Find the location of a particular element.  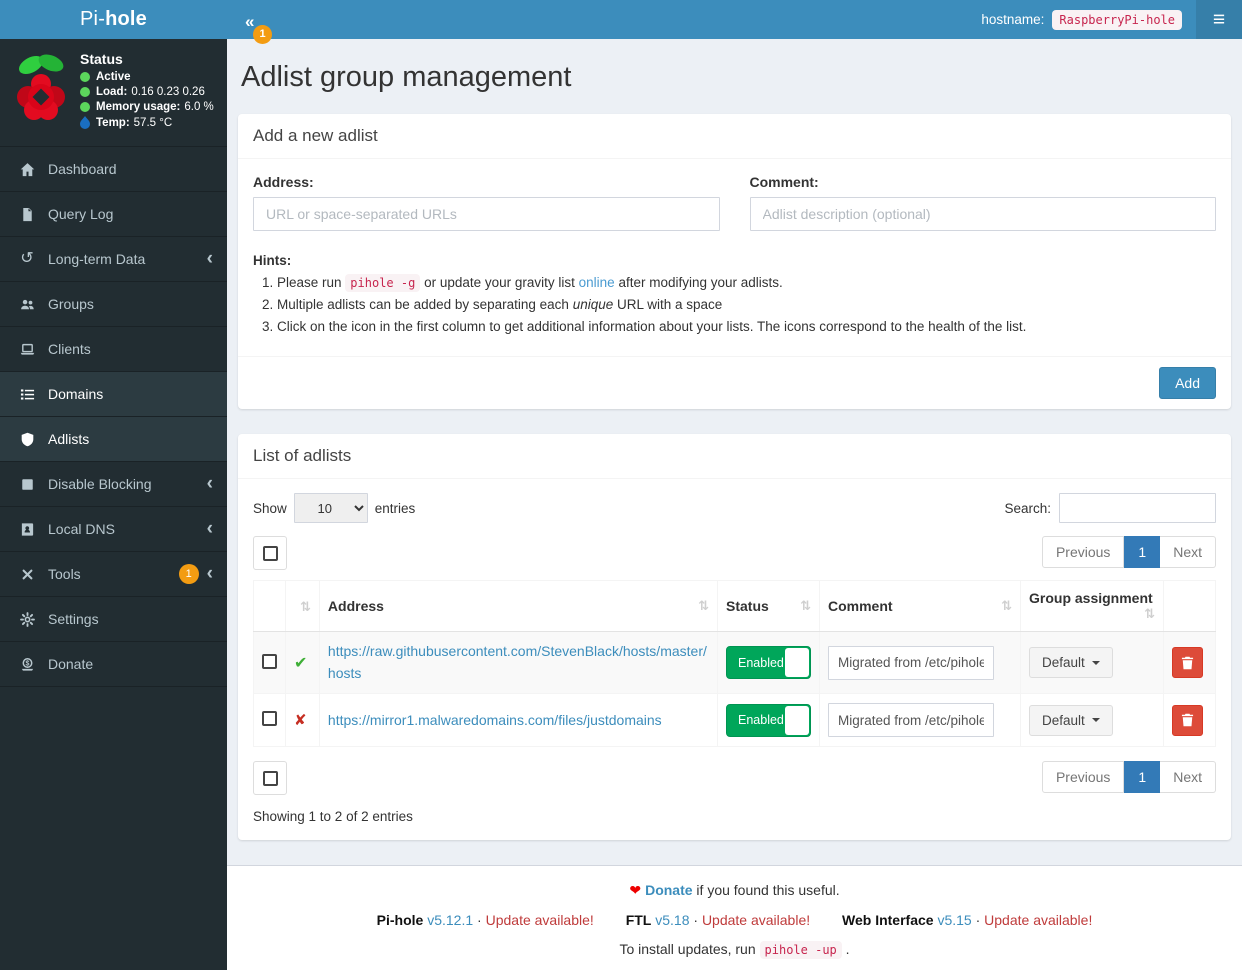

header-address: Address ⇅ is located at coordinates (518, 606).